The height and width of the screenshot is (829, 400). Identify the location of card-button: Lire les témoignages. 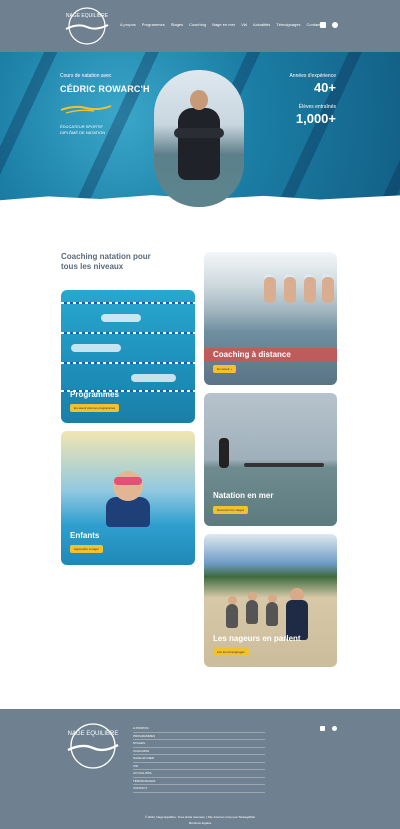
(231, 652).